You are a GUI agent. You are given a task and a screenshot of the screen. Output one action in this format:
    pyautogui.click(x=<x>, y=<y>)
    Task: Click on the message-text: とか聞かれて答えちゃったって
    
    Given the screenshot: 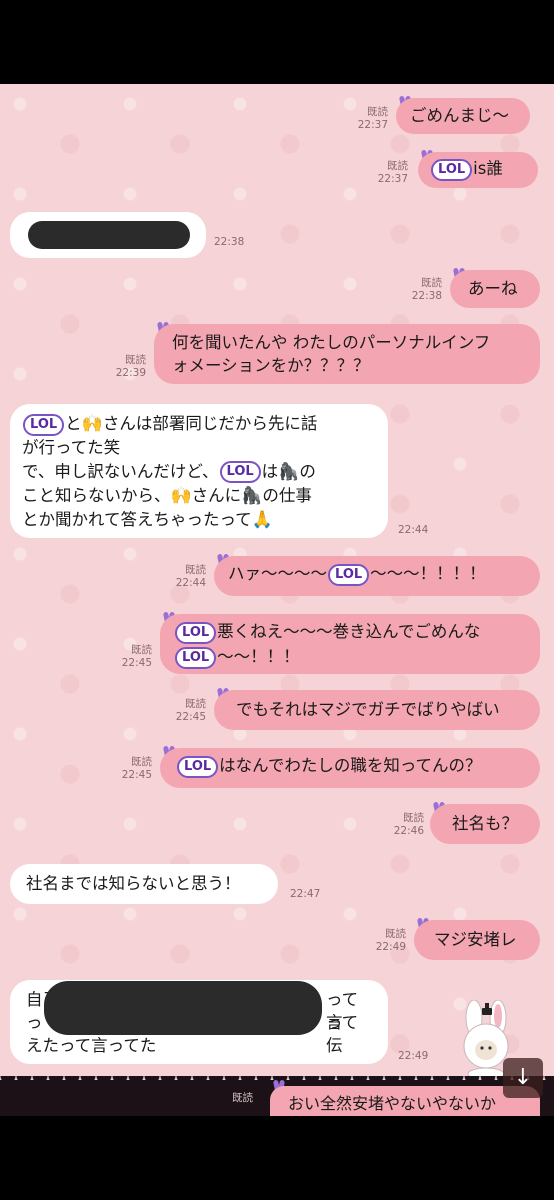 What is the action you would take?
    pyautogui.click(x=137, y=520)
    